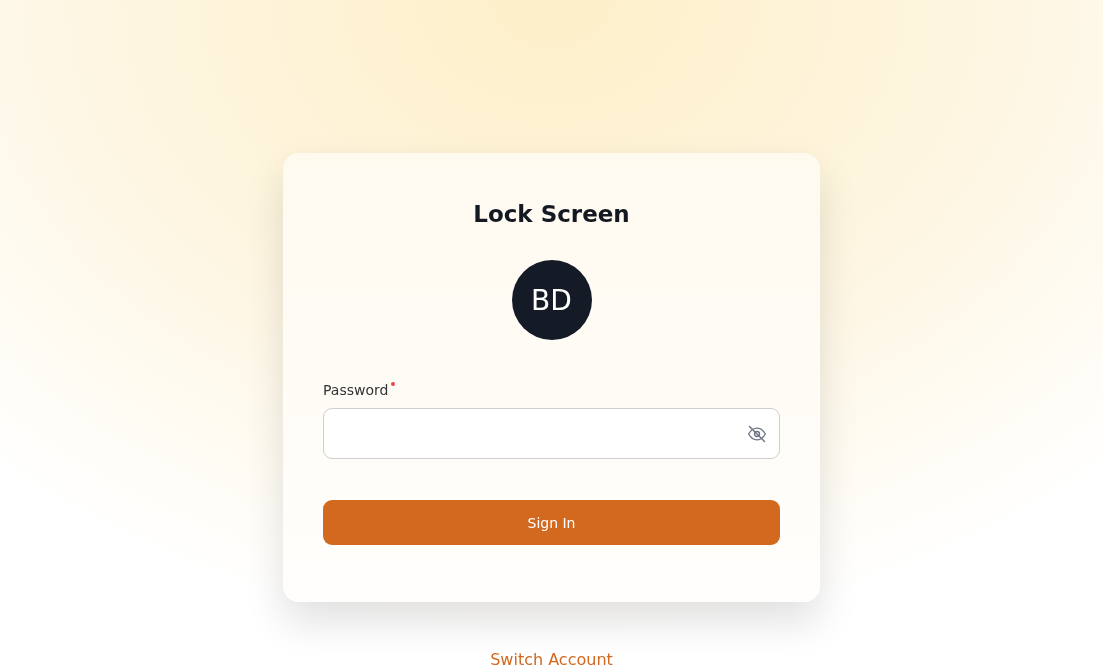 The image size is (1103, 670). Describe the element at coordinates (551, 433) in the screenshot. I see `password-field` at that location.